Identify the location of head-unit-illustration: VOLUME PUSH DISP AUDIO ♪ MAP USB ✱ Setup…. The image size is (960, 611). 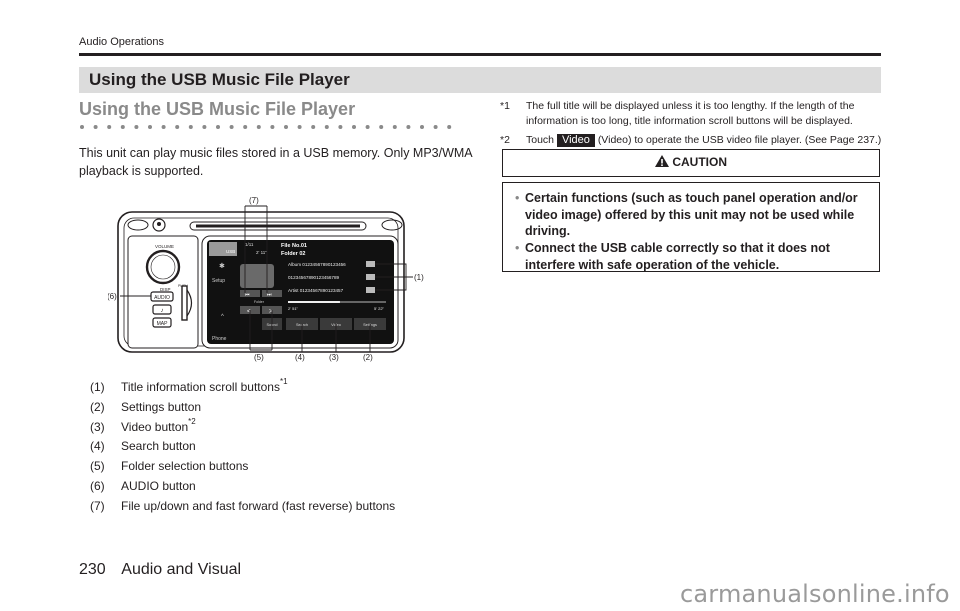
(266, 279).